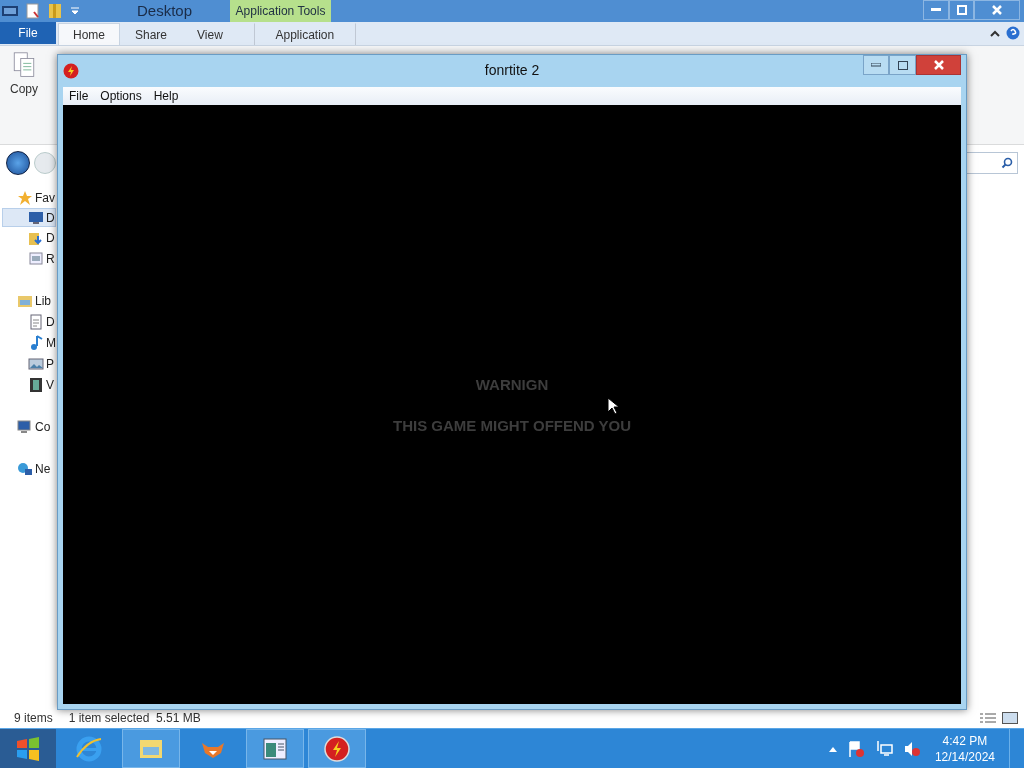  I want to click on tiles-view-icon, so click(1010, 718).